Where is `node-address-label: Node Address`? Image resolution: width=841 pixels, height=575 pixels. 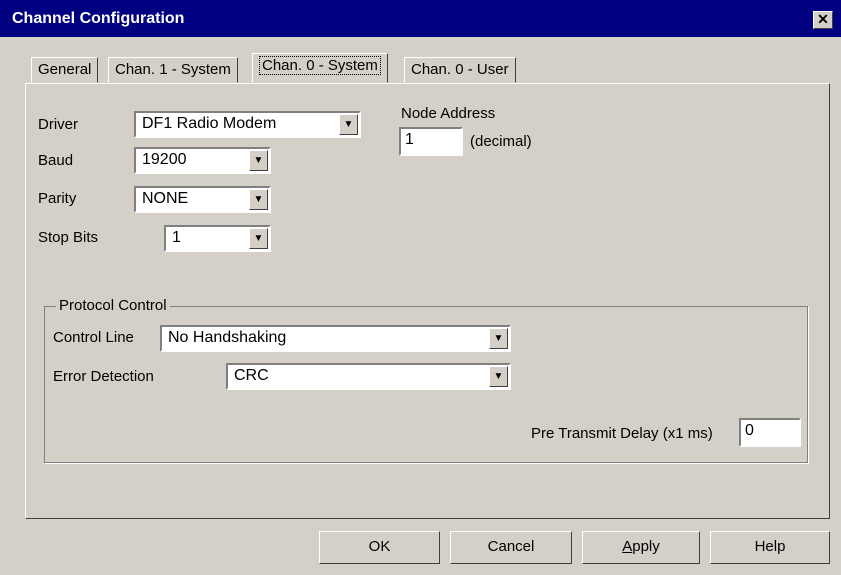 node-address-label: Node Address is located at coordinates (448, 113).